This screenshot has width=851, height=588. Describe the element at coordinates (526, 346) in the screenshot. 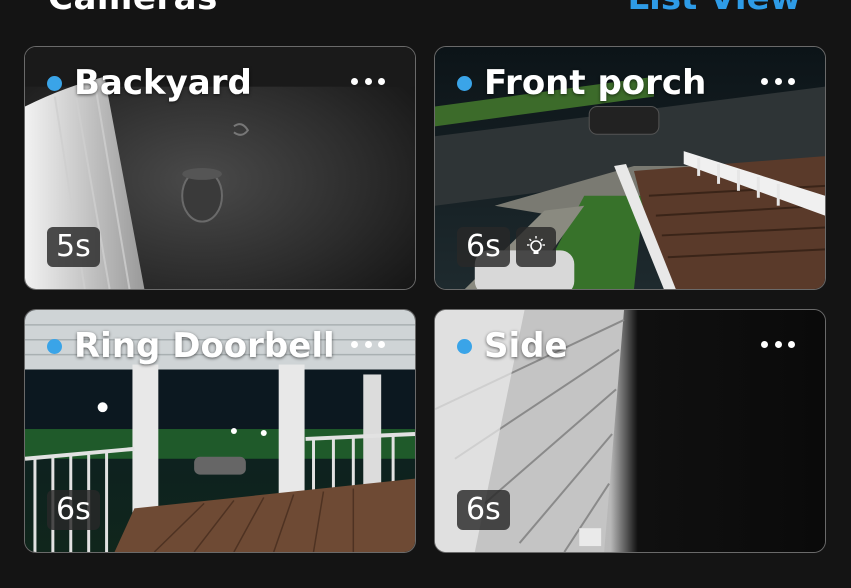

I see `camera-name: Side` at that location.